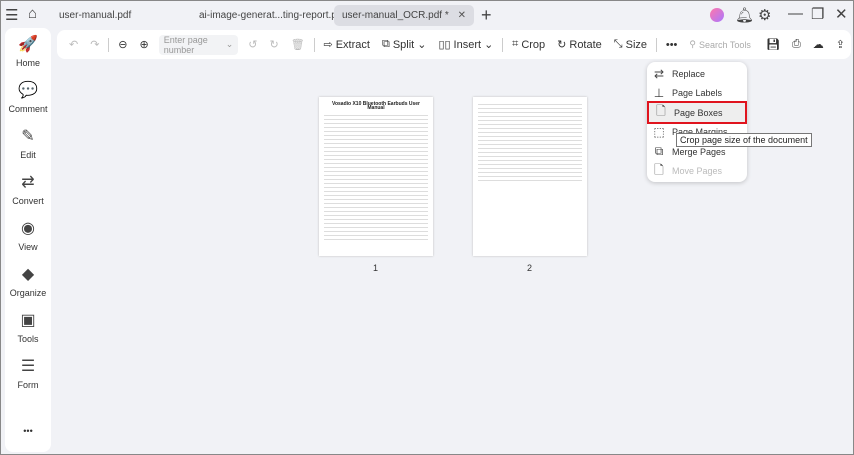 The image size is (854, 455). Describe the element at coordinates (28, 366) in the screenshot. I see `form-icon: ☰` at that location.